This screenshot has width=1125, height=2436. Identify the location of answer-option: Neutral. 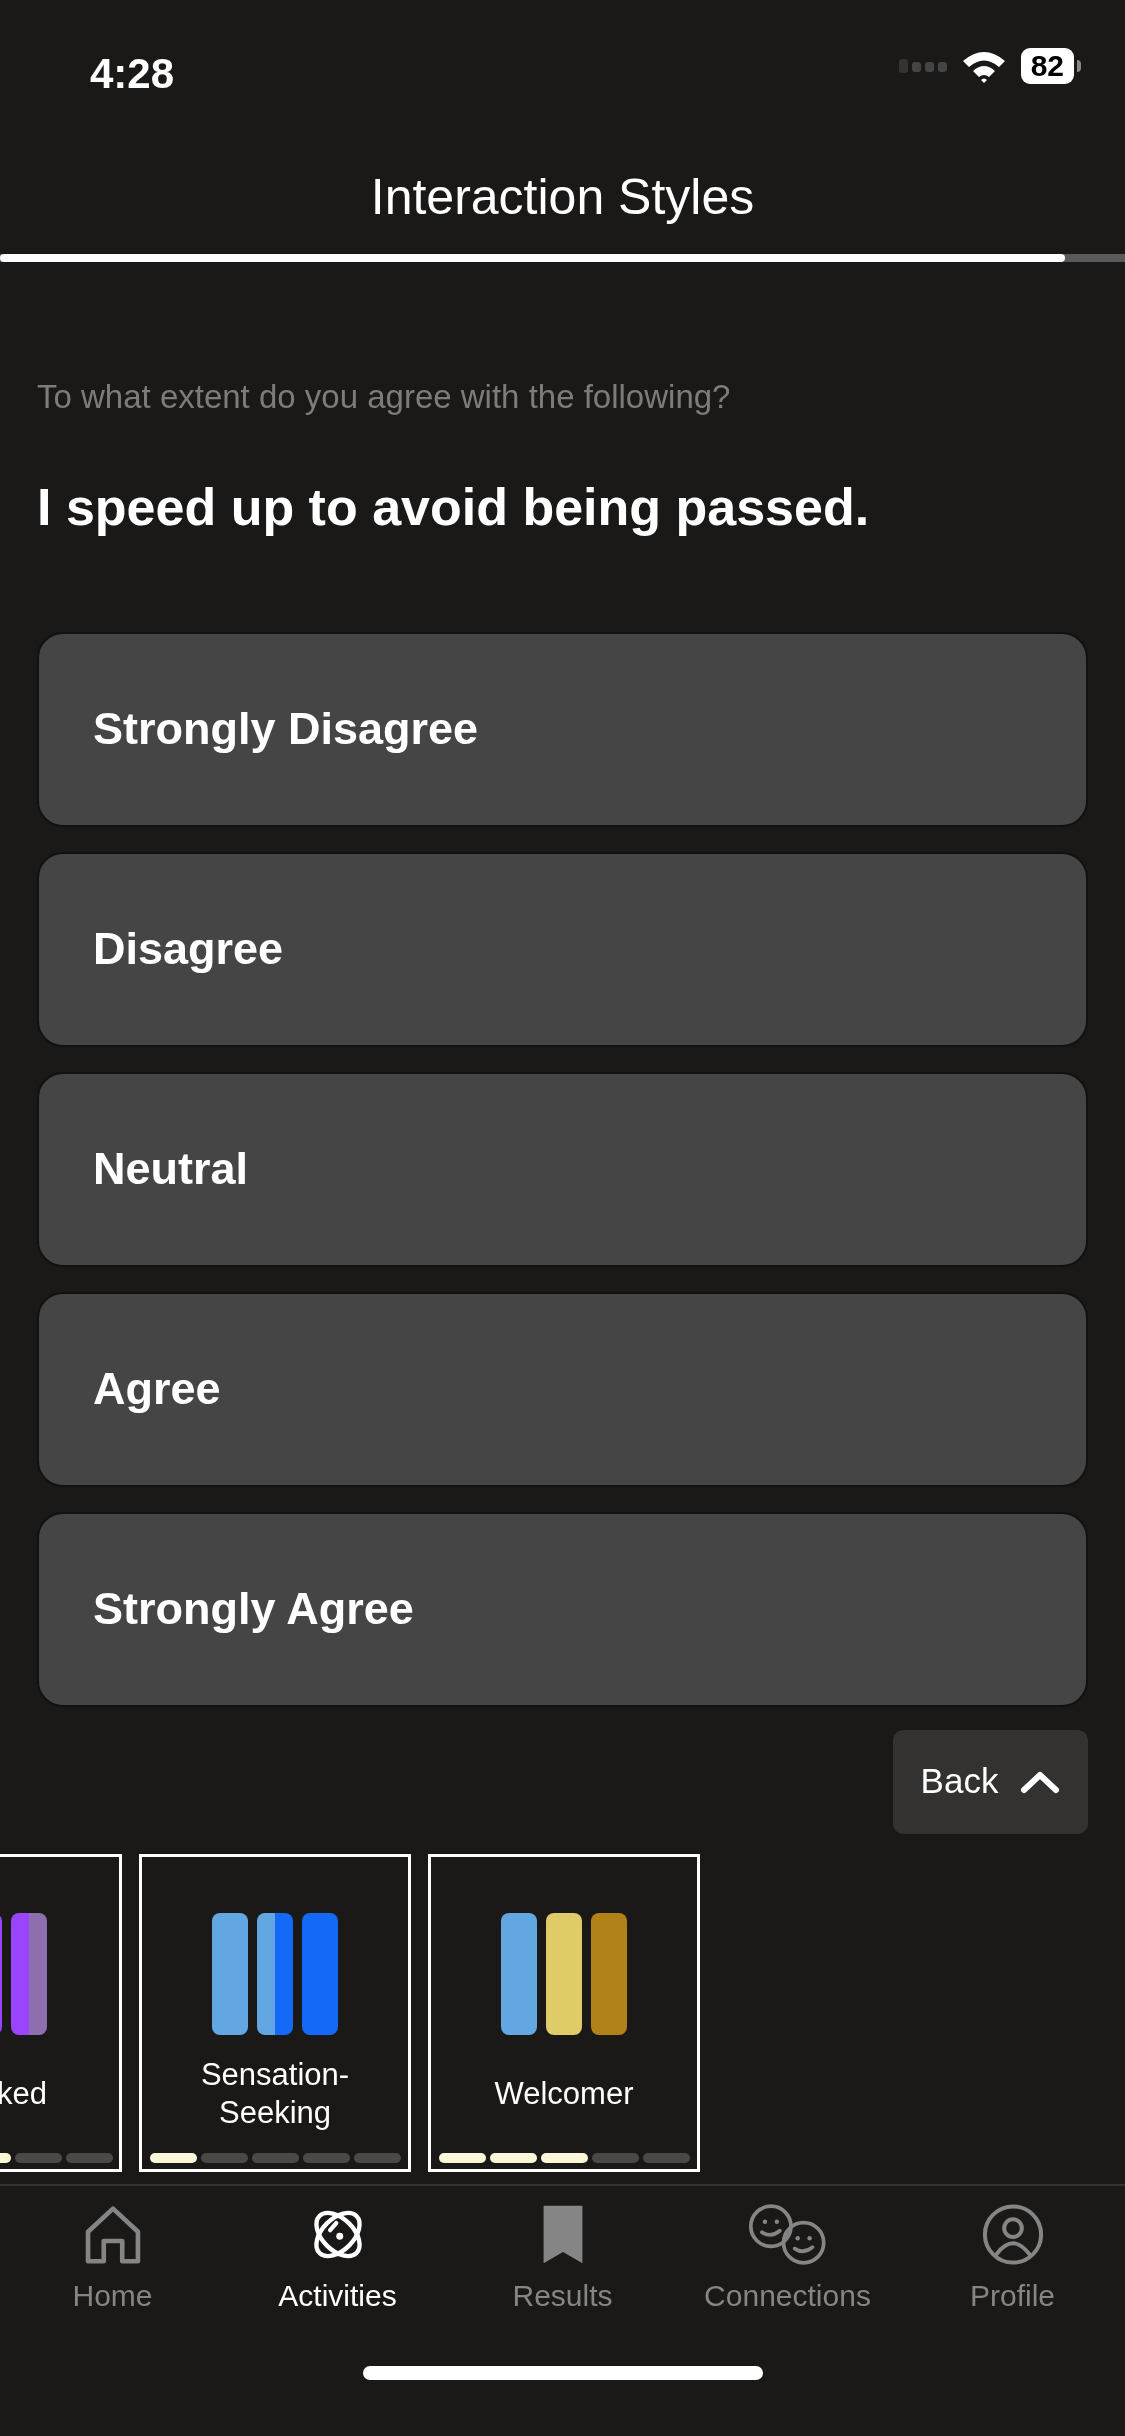
(562, 1169).